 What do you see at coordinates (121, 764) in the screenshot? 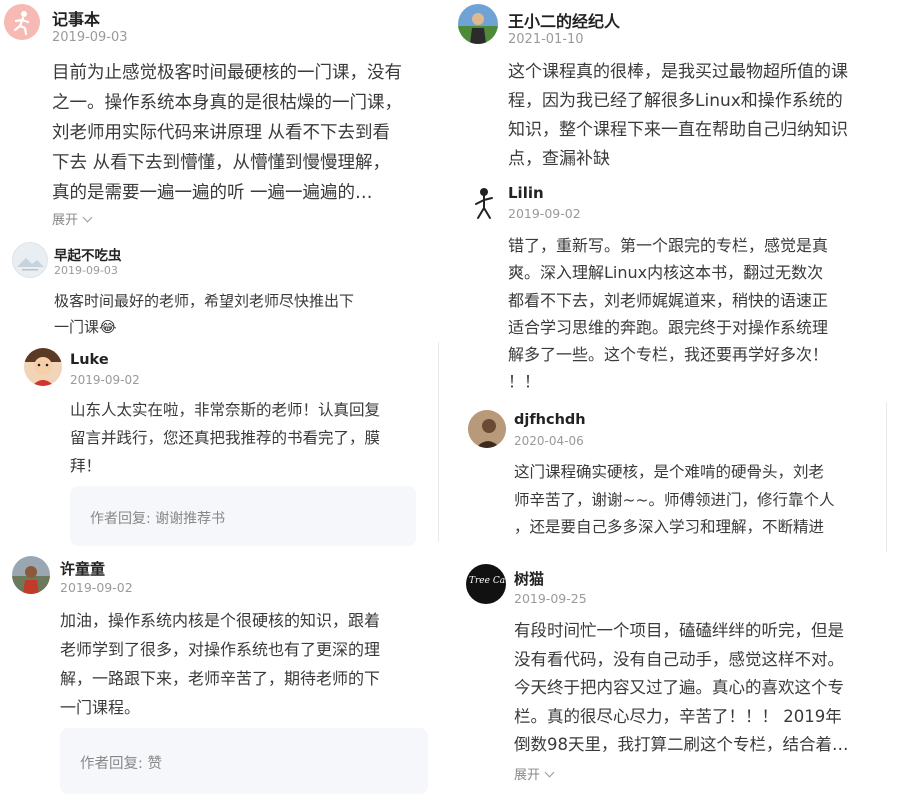
I see `author-reply-text: 作者回复: 赞` at bounding box center [121, 764].